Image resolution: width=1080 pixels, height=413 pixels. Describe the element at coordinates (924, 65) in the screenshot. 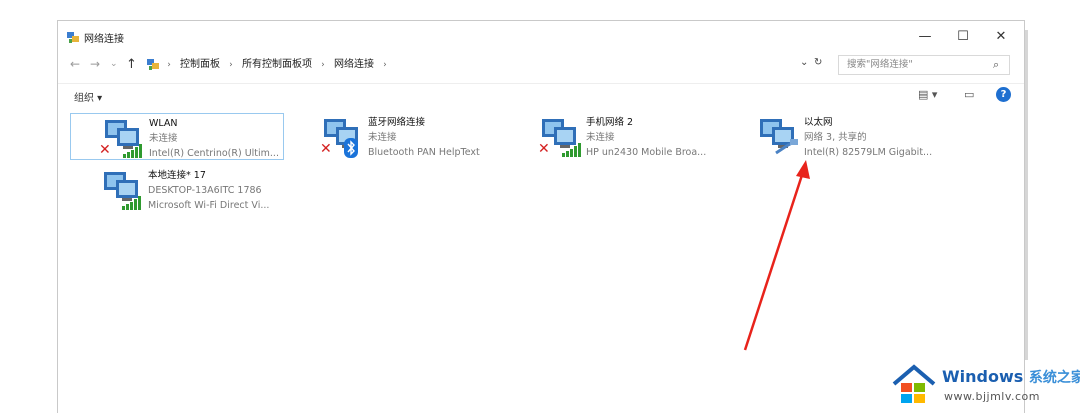

I see `search-input: 搜索"网络连接"` at that location.